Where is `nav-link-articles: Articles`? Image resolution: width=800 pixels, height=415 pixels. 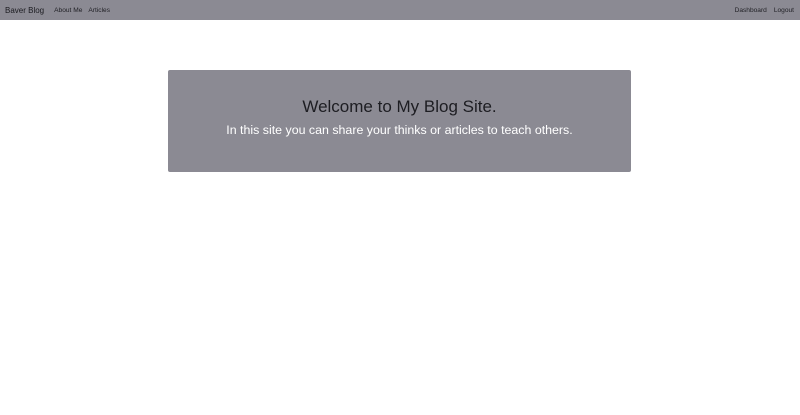 nav-link-articles: Articles is located at coordinates (99, 10).